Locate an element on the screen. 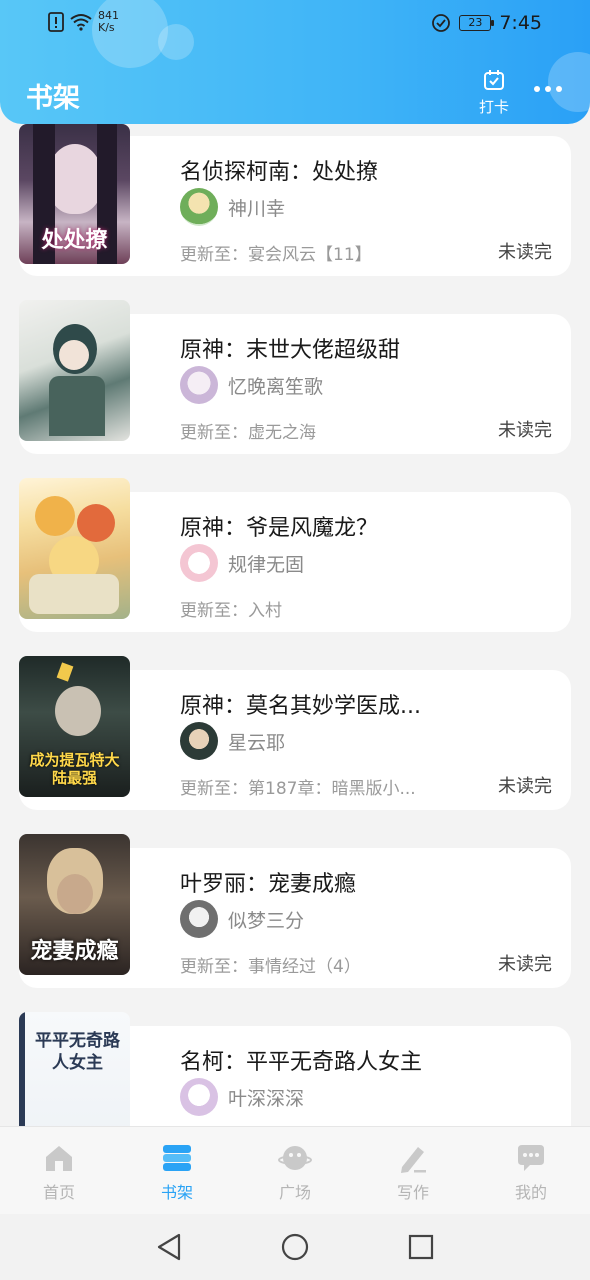 The image size is (590, 1280). wifi-icon is located at coordinates (81, 22).